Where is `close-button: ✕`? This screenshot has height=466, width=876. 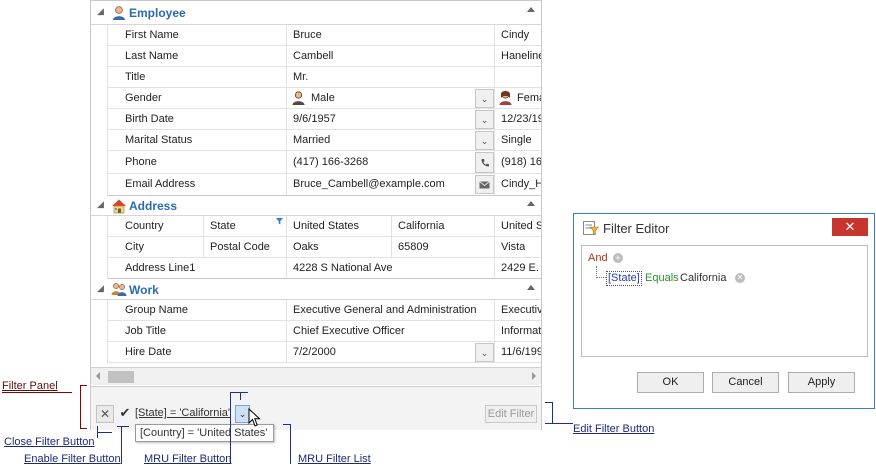
close-button: ✕ is located at coordinates (850, 227).